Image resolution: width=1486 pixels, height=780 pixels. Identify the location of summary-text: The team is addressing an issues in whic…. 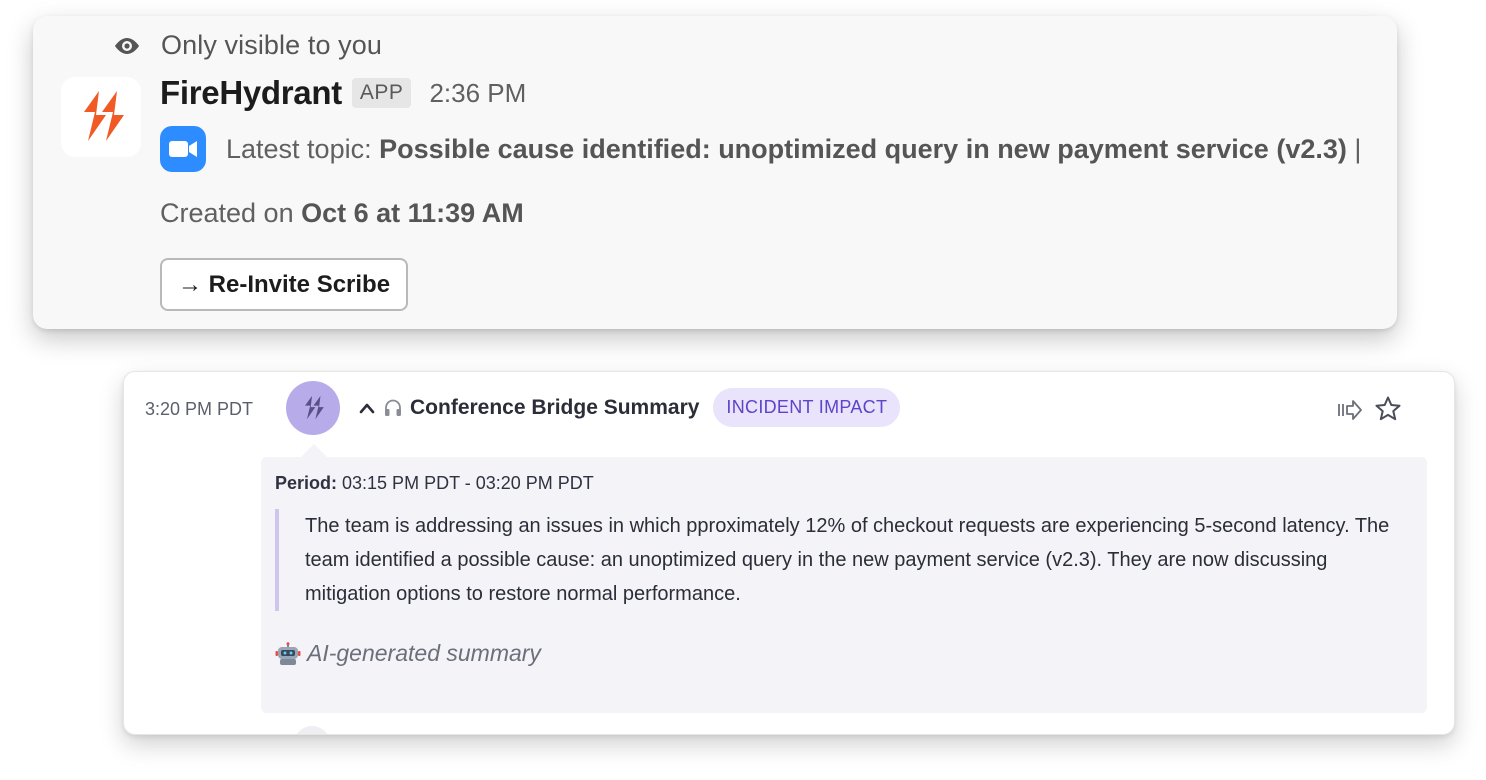
(847, 560).